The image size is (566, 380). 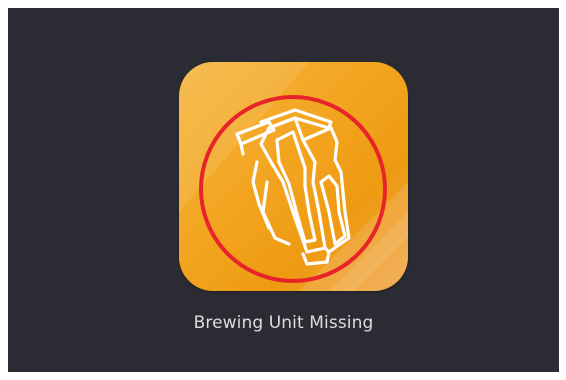 What do you see at coordinates (283, 323) in the screenshot?
I see `status-message: Brewing Unit Missing` at bounding box center [283, 323].